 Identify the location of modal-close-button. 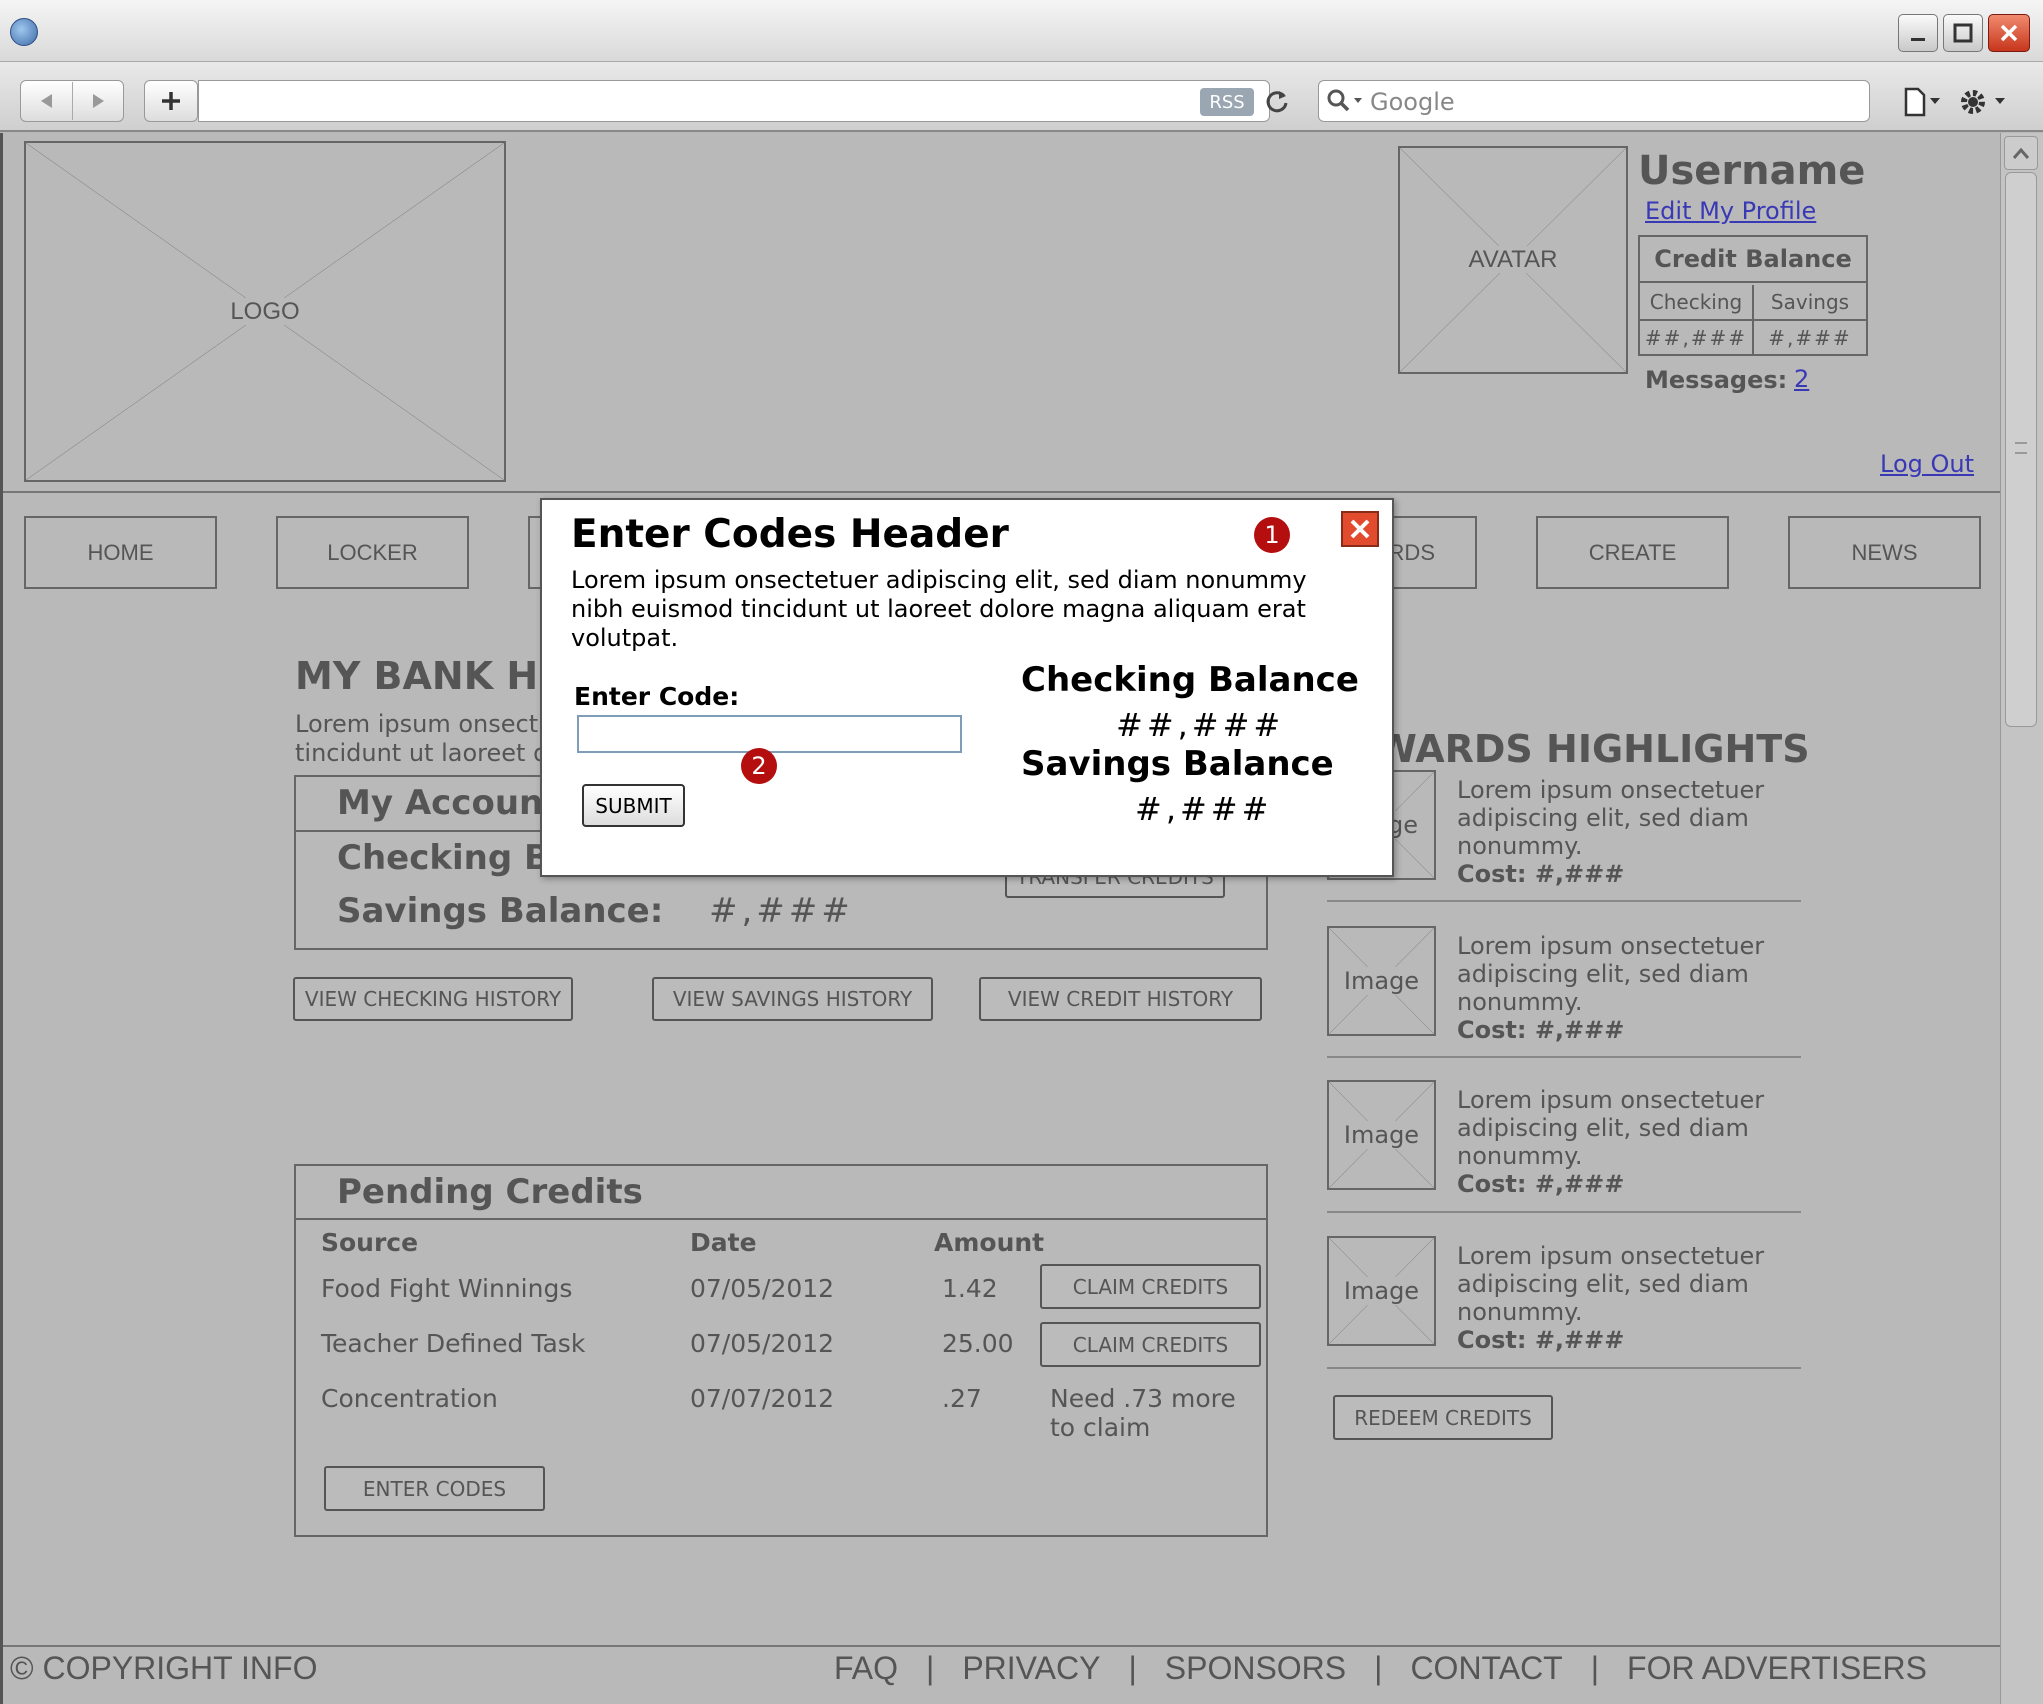
(1360, 529).